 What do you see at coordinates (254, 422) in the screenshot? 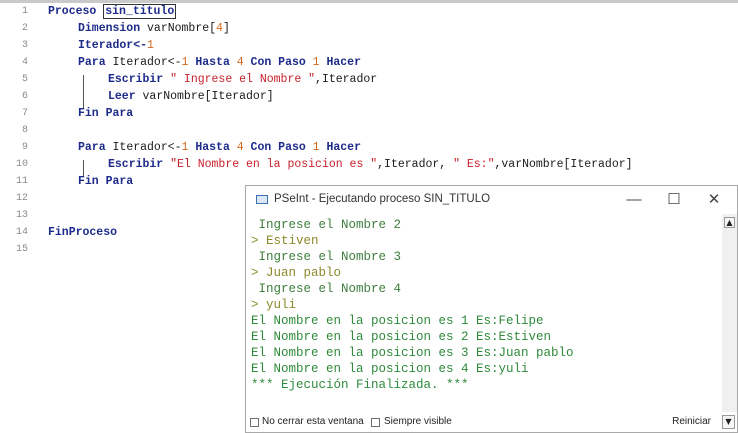
I see `no-close-checkbox` at bounding box center [254, 422].